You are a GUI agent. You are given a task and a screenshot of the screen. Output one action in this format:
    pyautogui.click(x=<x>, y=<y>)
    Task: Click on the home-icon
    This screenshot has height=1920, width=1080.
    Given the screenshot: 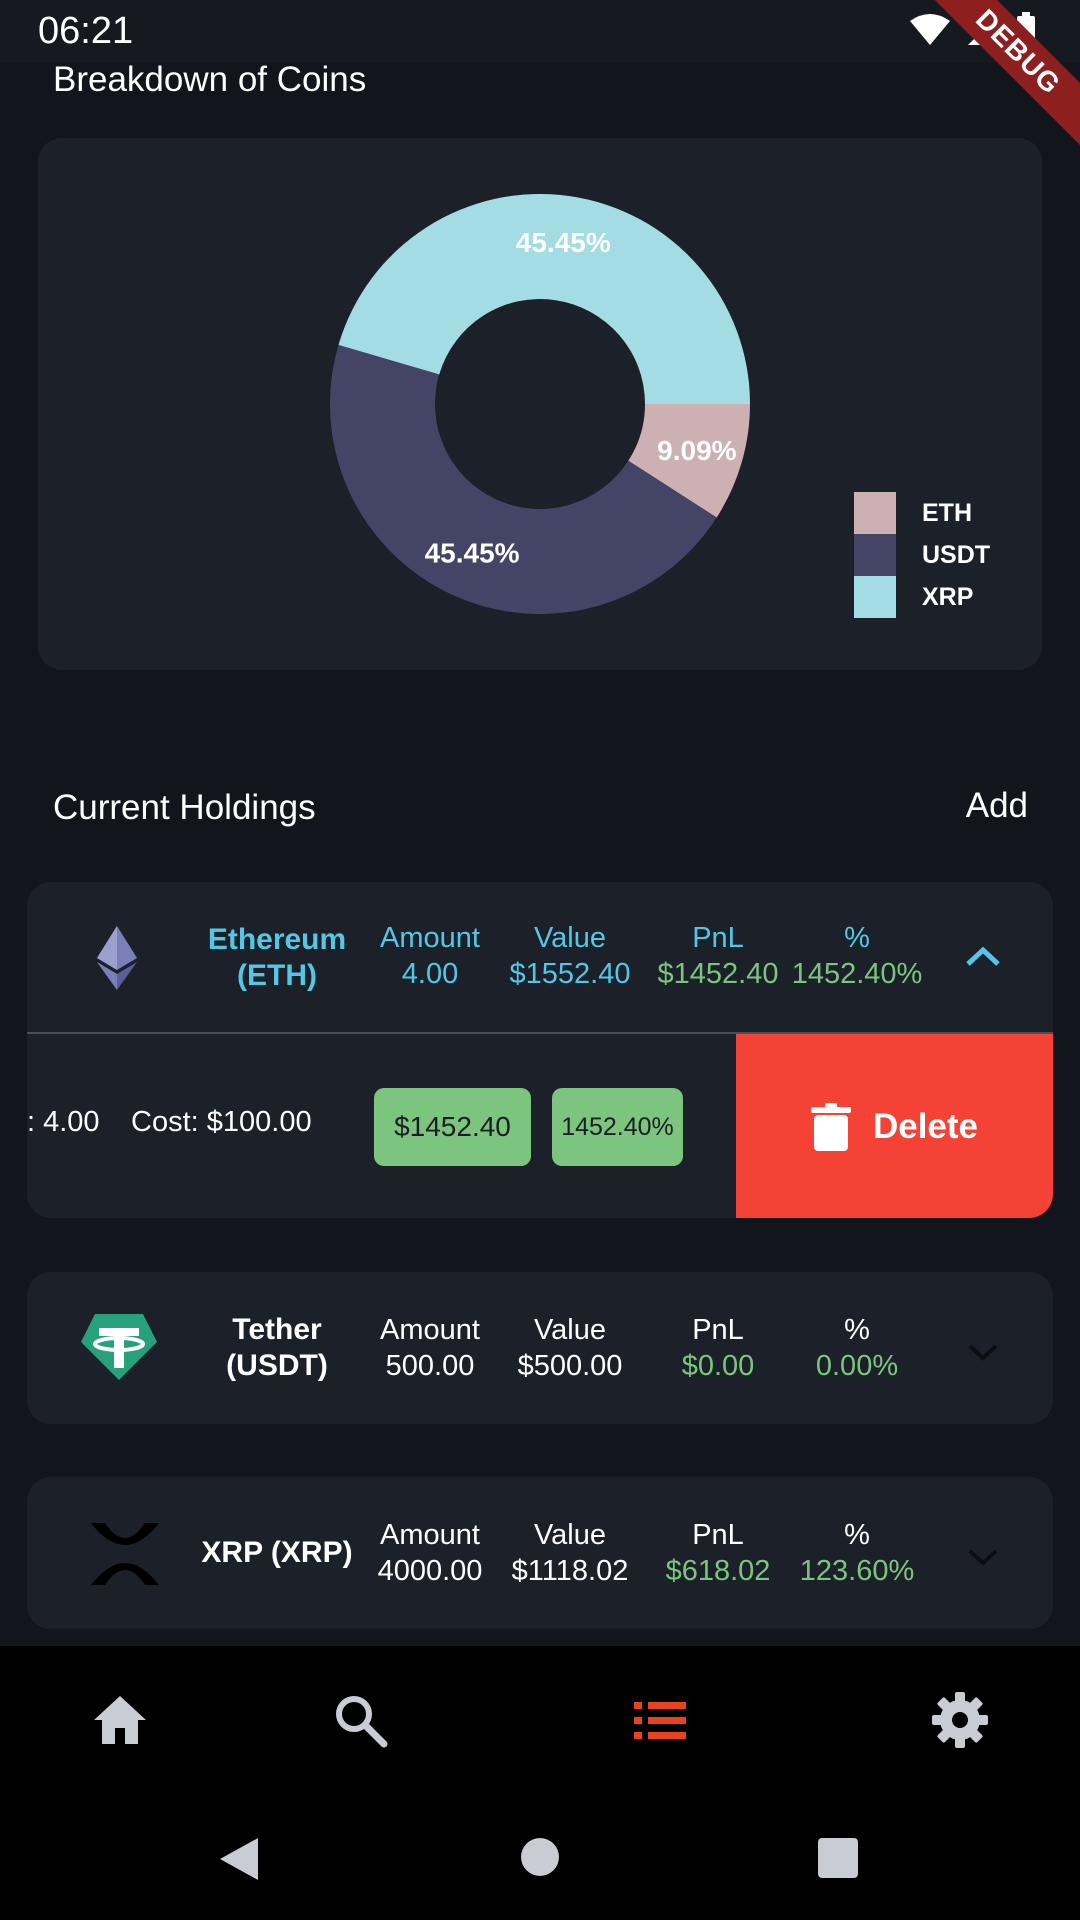 What is the action you would take?
    pyautogui.click(x=120, y=1720)
    